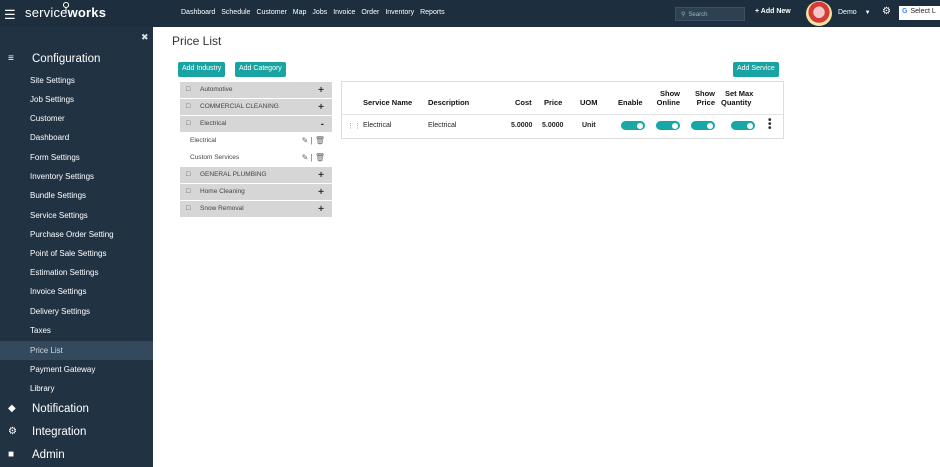 The image size is (940, 467). Describe the element at coordinates (399, 12) in the screenshot. I see `nav-inventory: Inventory` at that location.